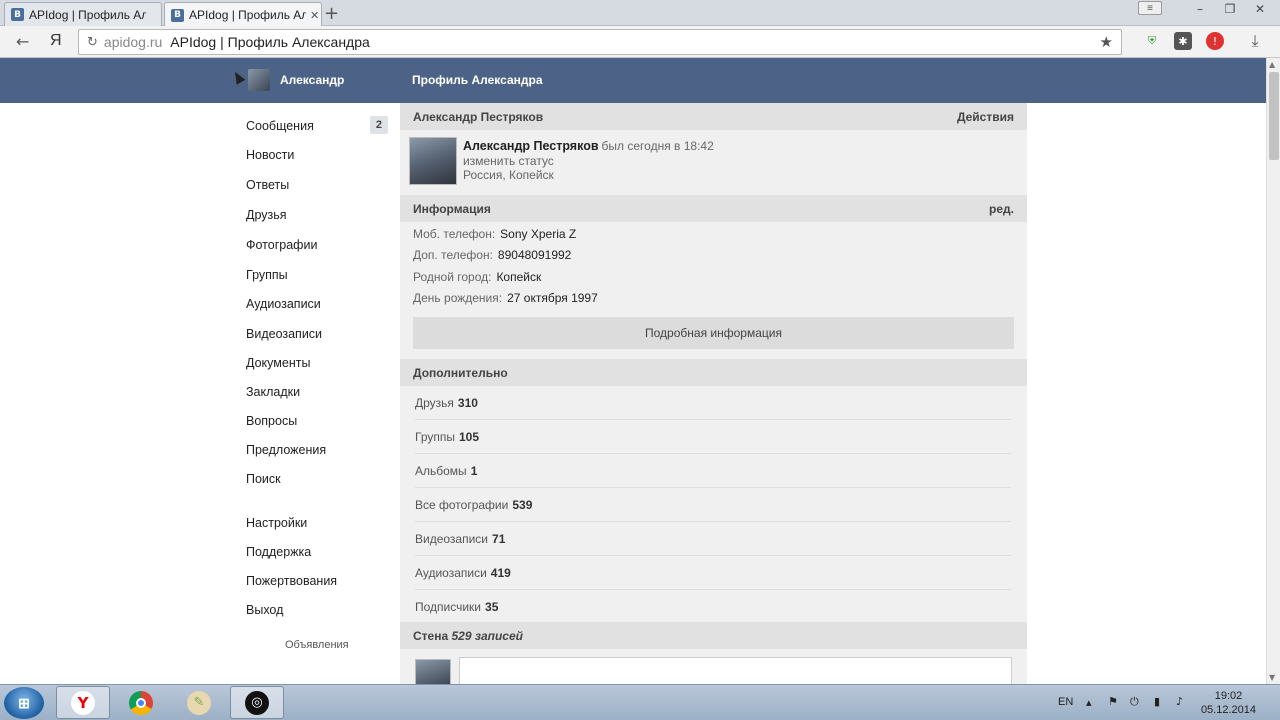 This screenshot has height=720, width=1280. I want to click on window-controls: – ❐ ✕, so click(1230, 9).